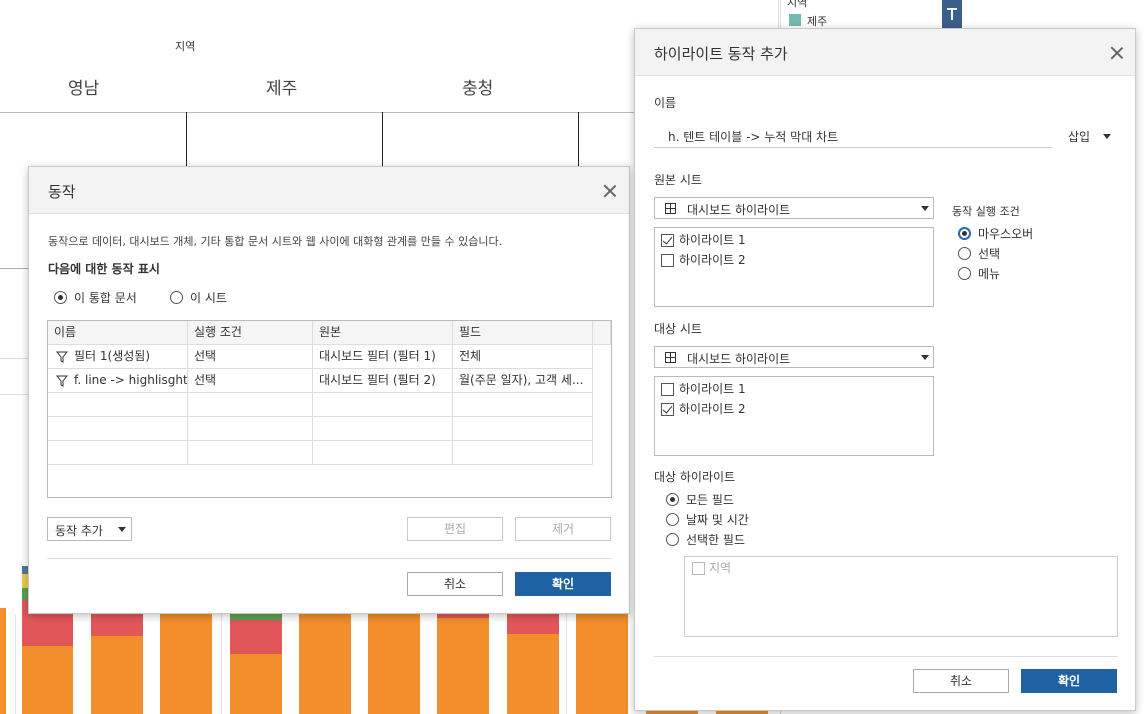 This screenshot has width=1147, height=714. Describe the element at coordinates (797, 4) in the screenshot. I see `legend-title: 지역` at that location.